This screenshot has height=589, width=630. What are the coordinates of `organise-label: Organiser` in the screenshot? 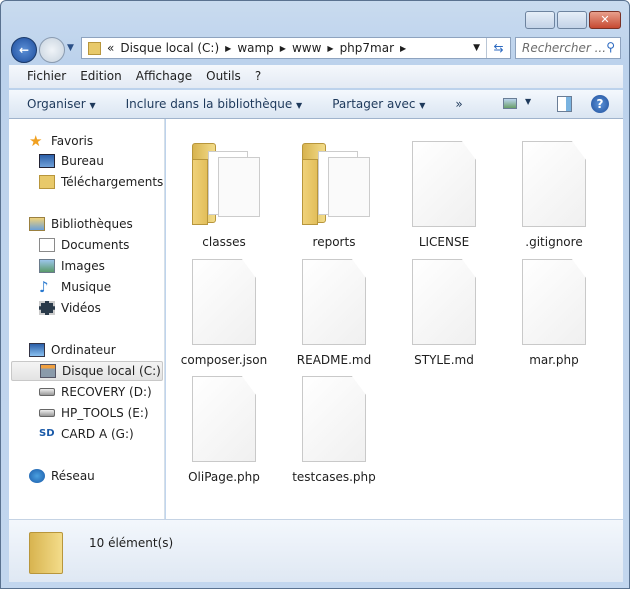 It's located at (56, 104).